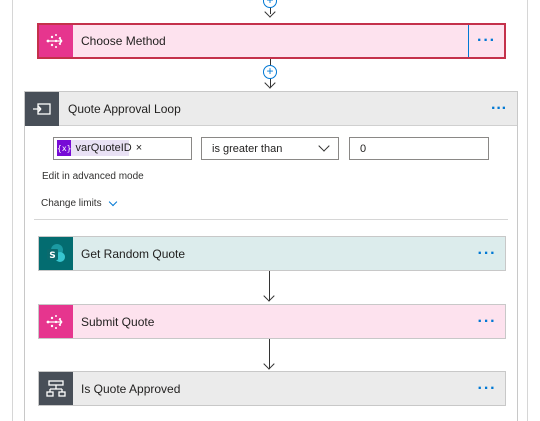  Describe the element at coordinates (272, 253) in the screenshot. I see `get-random-quote-card: S Get Random Quote ···` at that location.